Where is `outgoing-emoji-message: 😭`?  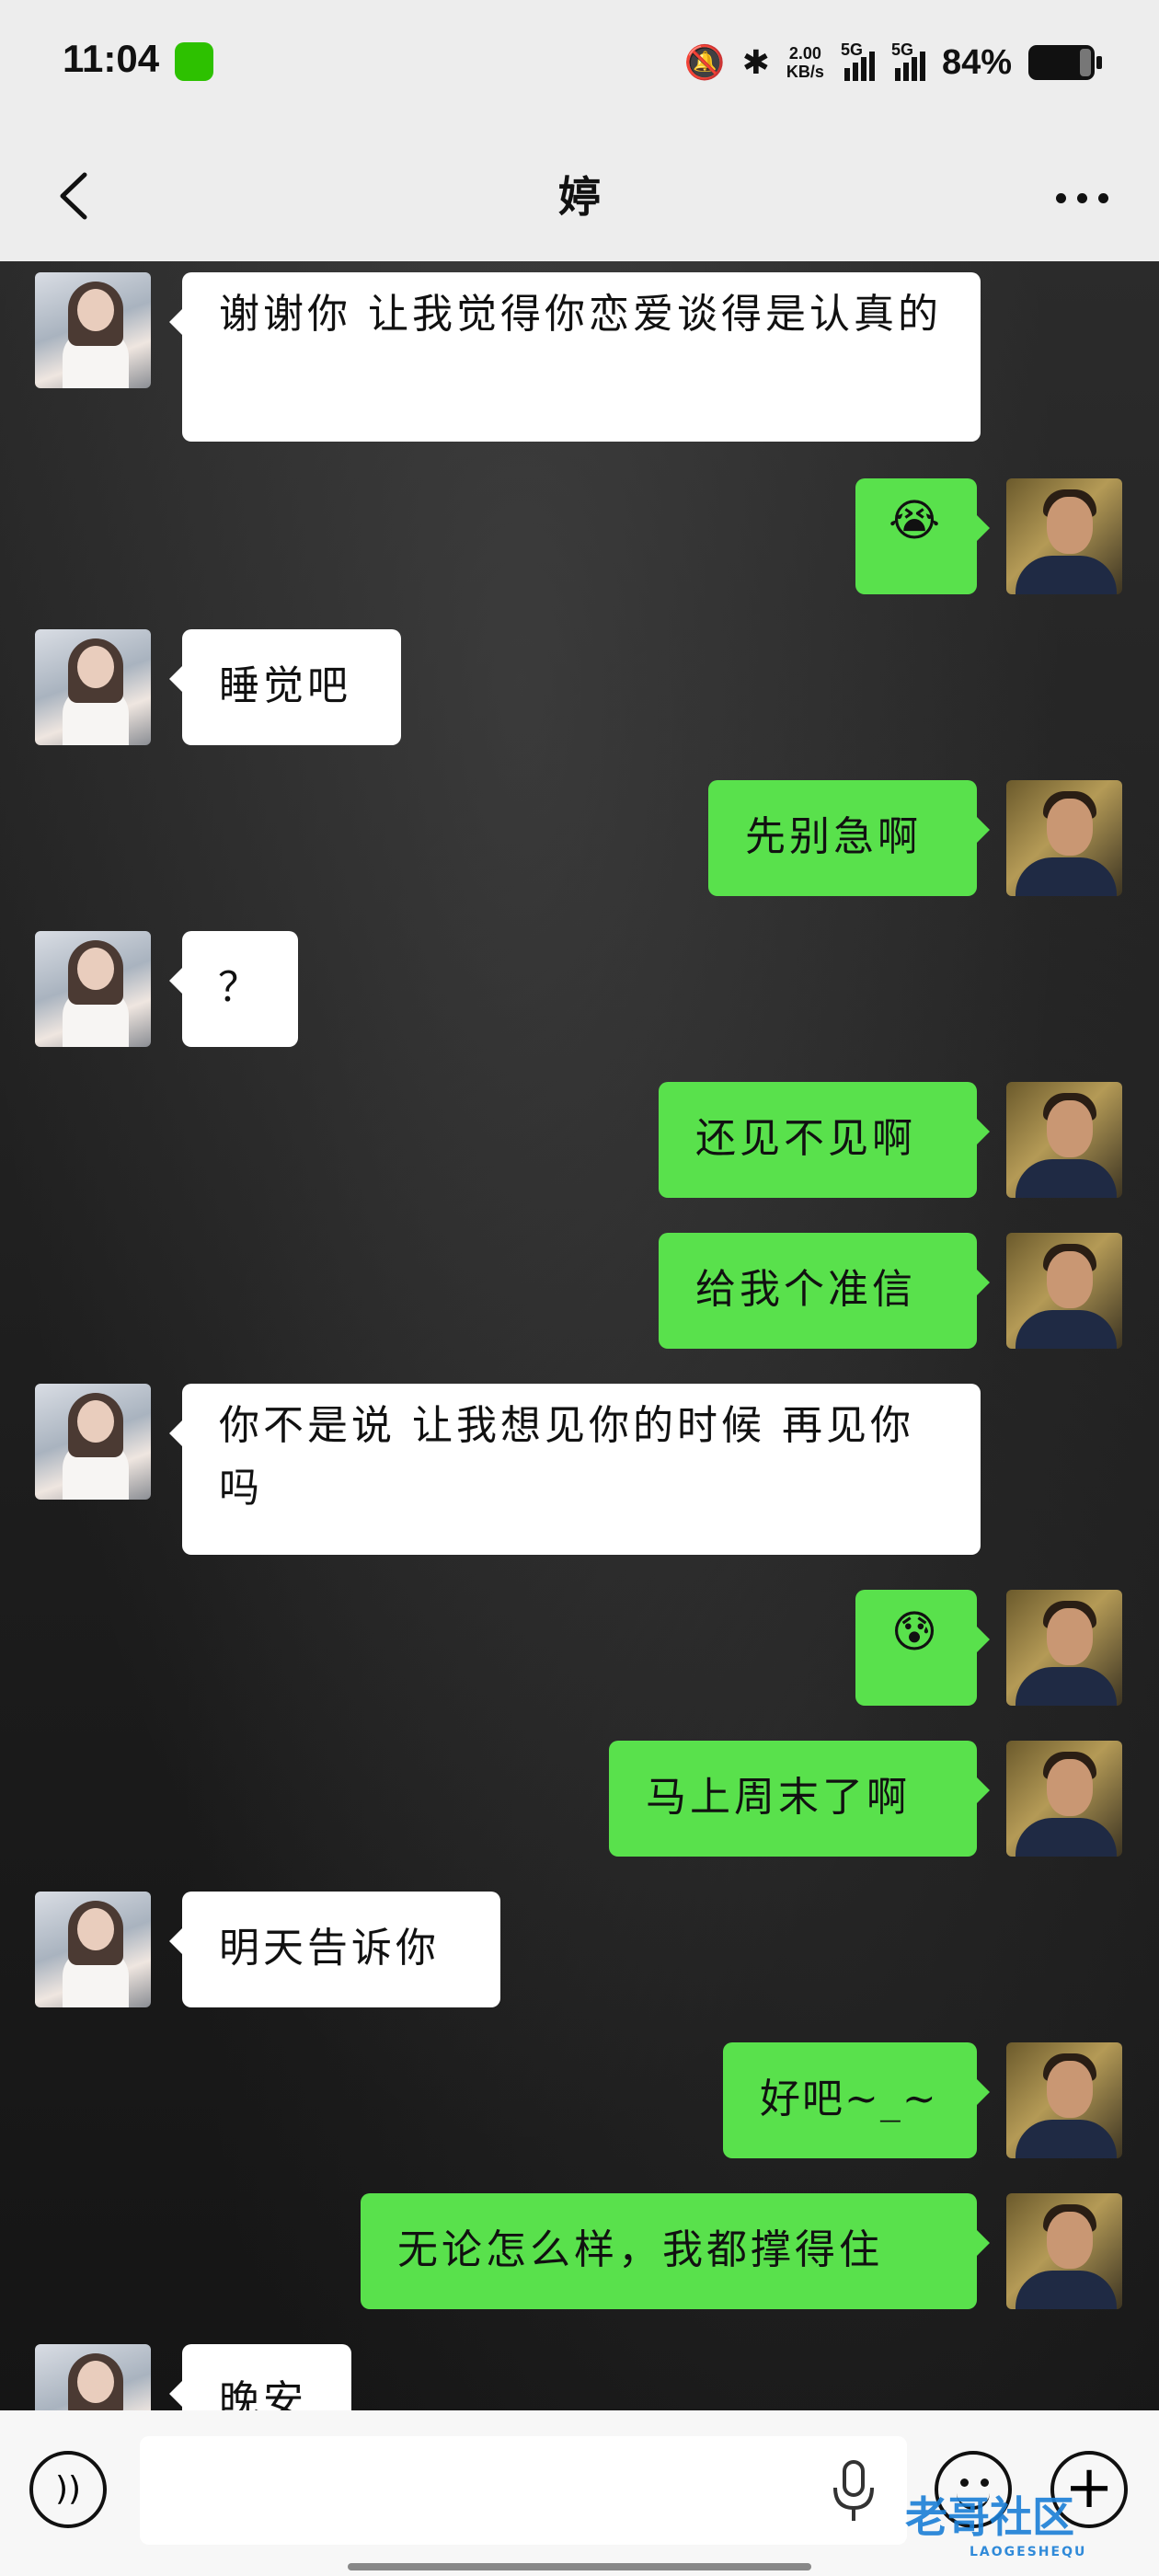
outgoing-emoji-message: 😭 is located at coordinates (922, 536).